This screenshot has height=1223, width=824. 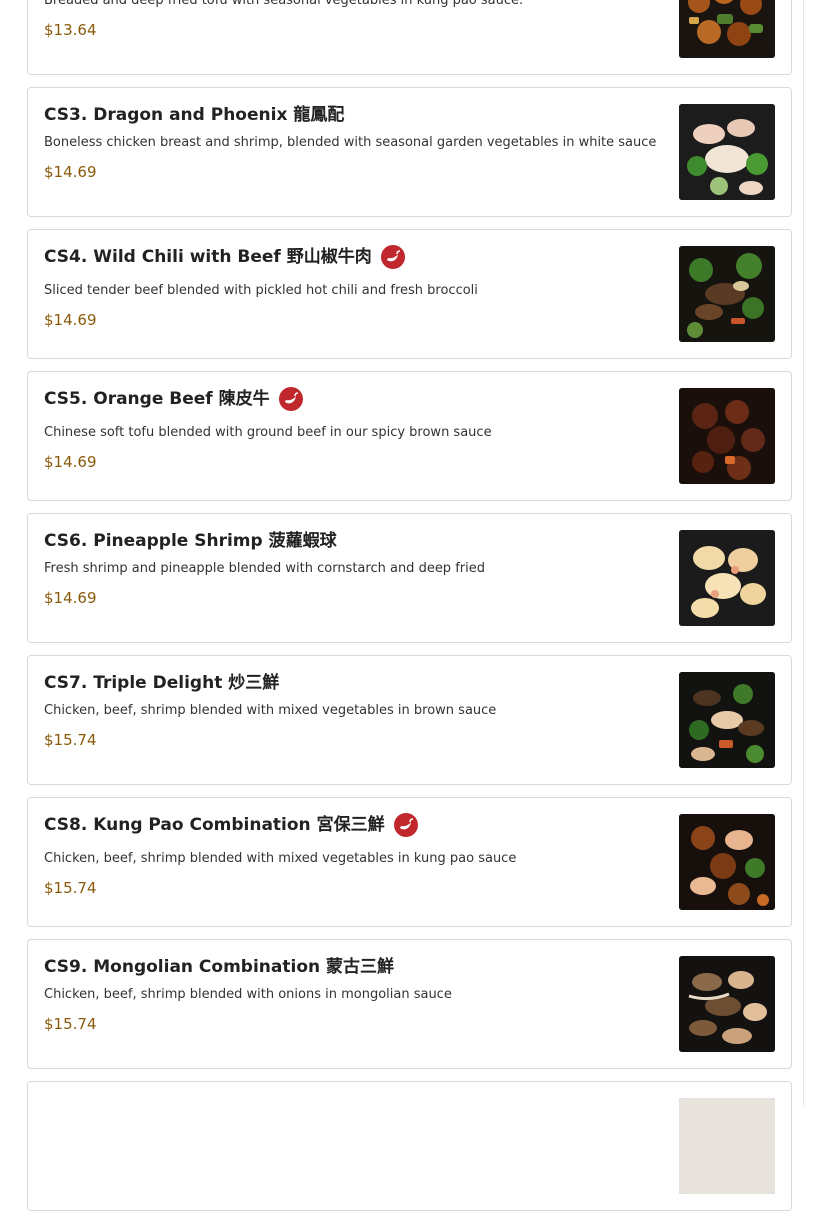 I want to click on menu-item-title: CS9. Mongolian Combination 蒙古三鮮, so click(x=352, y=967).